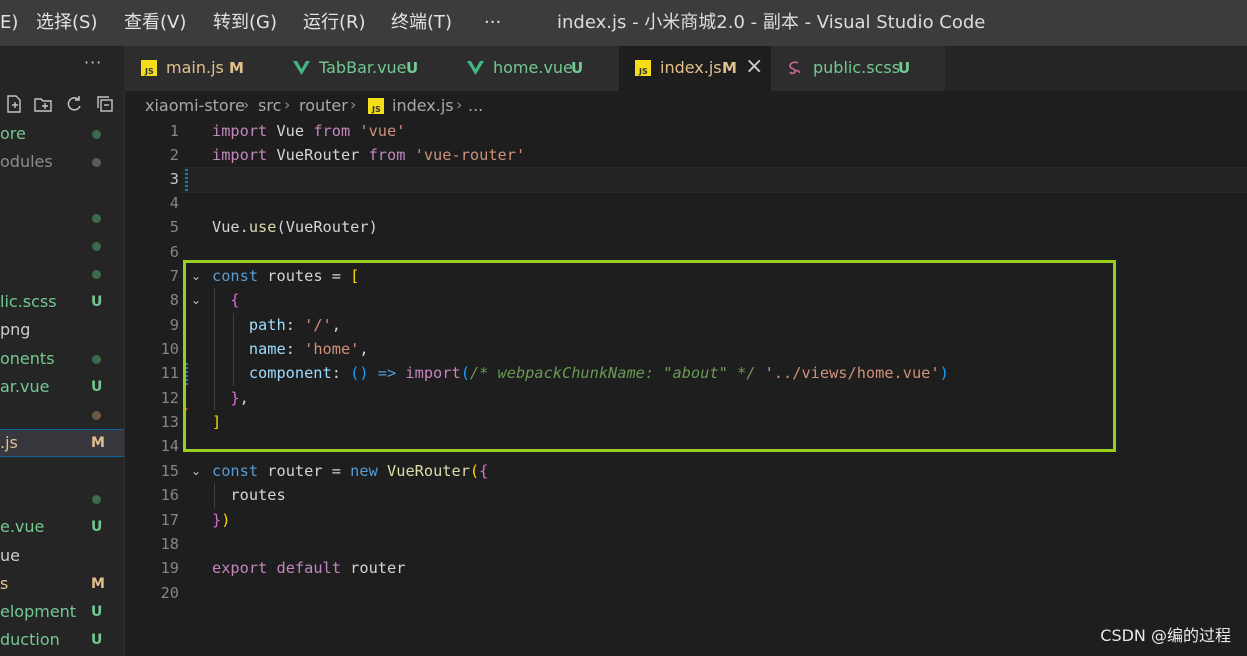 This screenshot has width=1247, height=656. What do you see at coordinates (195, 67) in the screenshot?
I see `tab-label: main.js` at bounding box center [195, 67].